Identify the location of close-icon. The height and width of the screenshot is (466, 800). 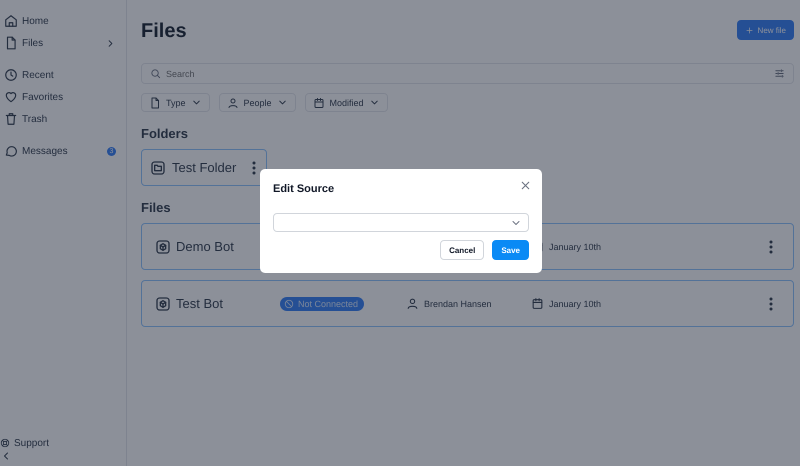
(525, 185).